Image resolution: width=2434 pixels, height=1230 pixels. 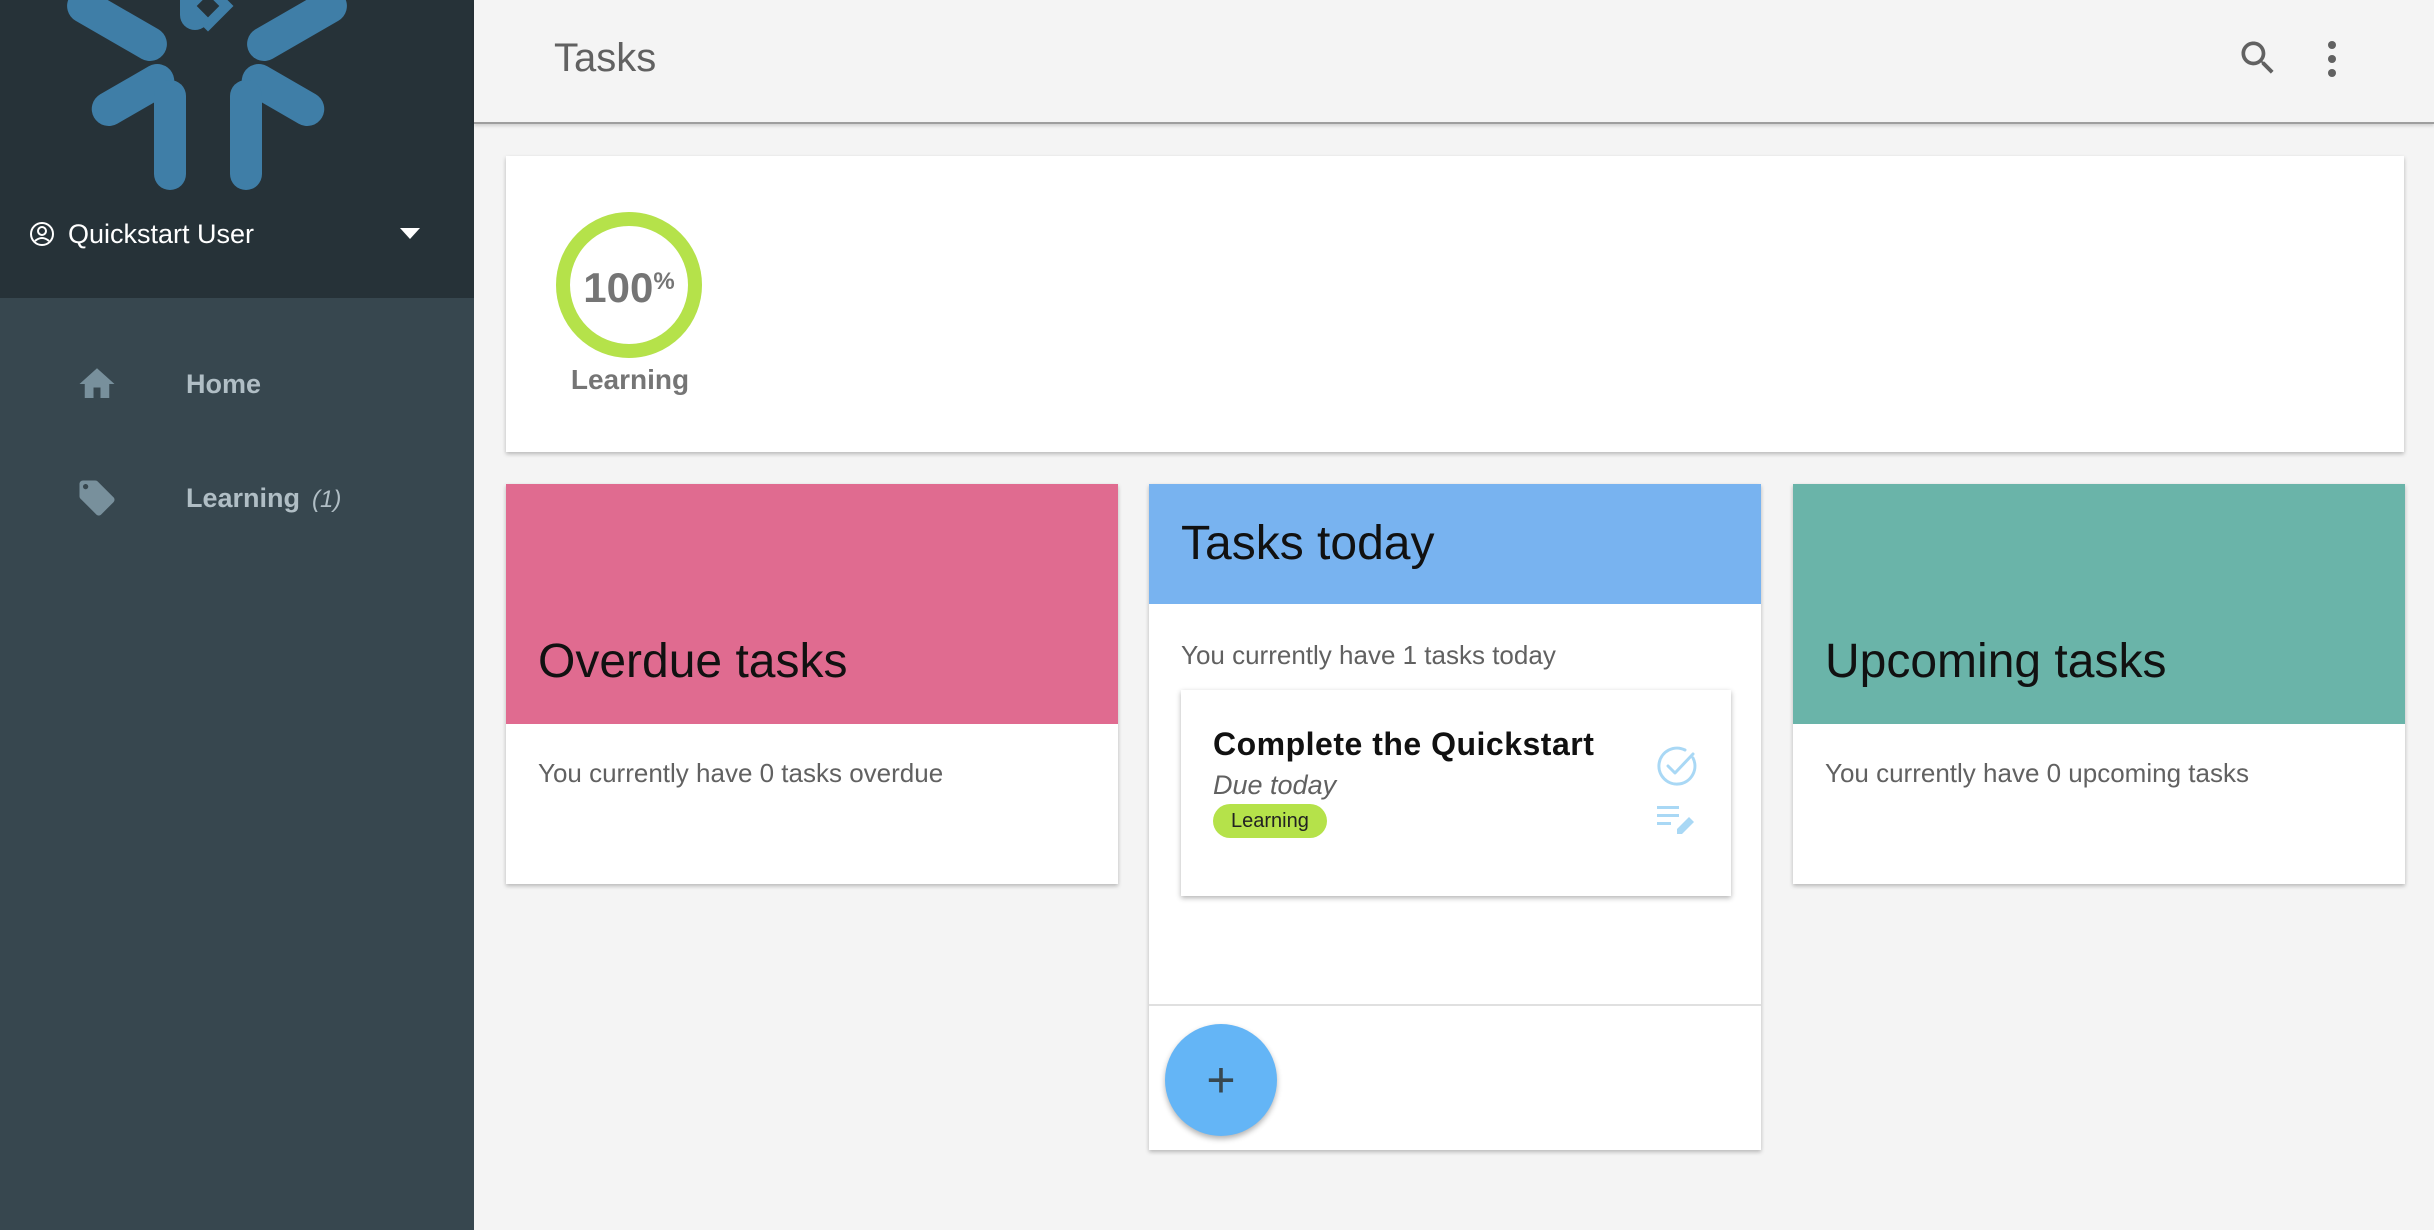 I want to click on add-task-button: +, so click(x=1221, y=1080).